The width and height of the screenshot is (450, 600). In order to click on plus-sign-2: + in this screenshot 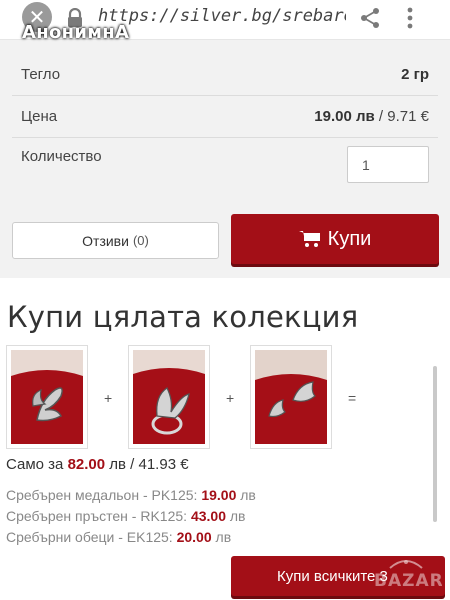, I will do `click(230, 398)`.